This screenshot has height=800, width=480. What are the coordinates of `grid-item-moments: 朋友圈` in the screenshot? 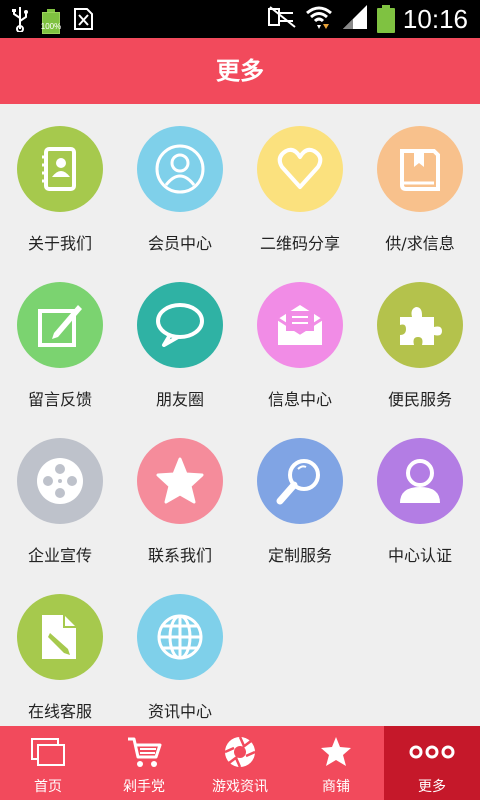 It's located at (180, 338).